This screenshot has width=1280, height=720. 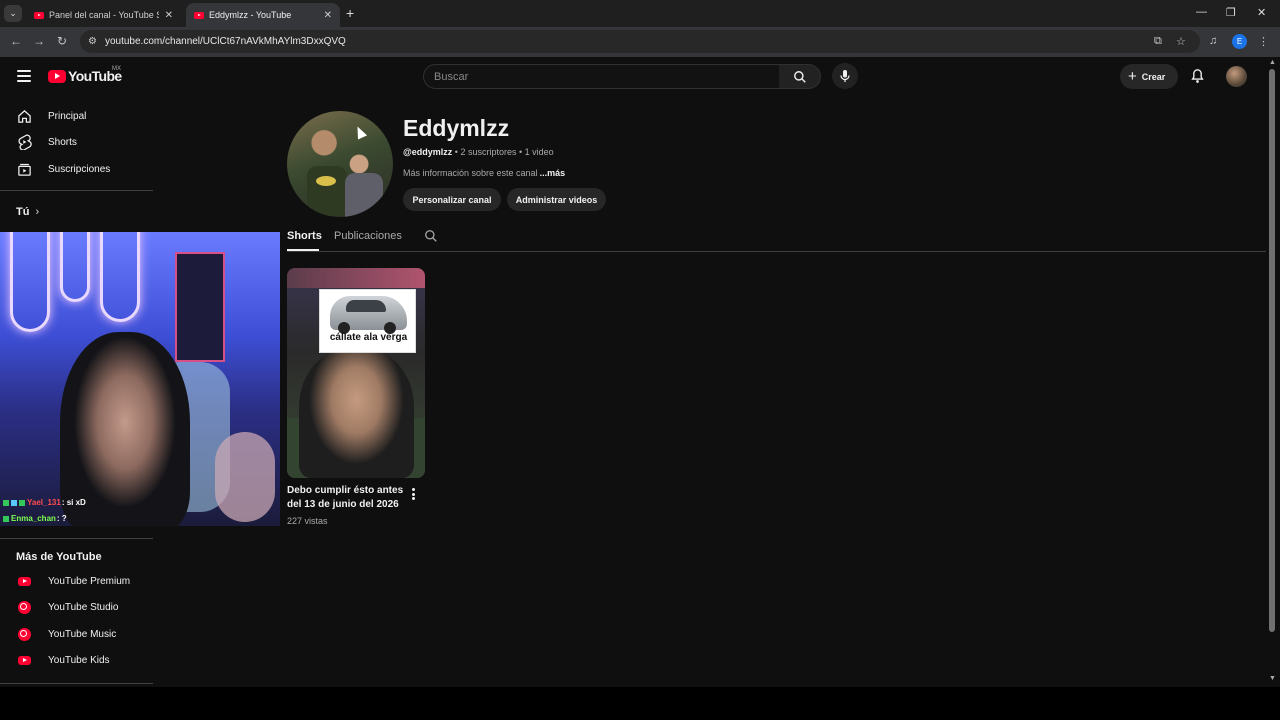 I want to click on short-view-count: 227 vistas, so click(x=307, y=521).